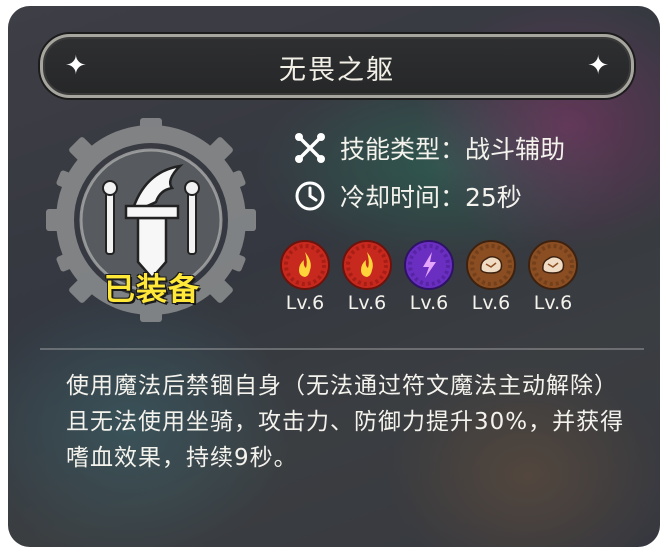 This screenshot has width=668, height=553. I want to click on section-divider, so click(342, 349).